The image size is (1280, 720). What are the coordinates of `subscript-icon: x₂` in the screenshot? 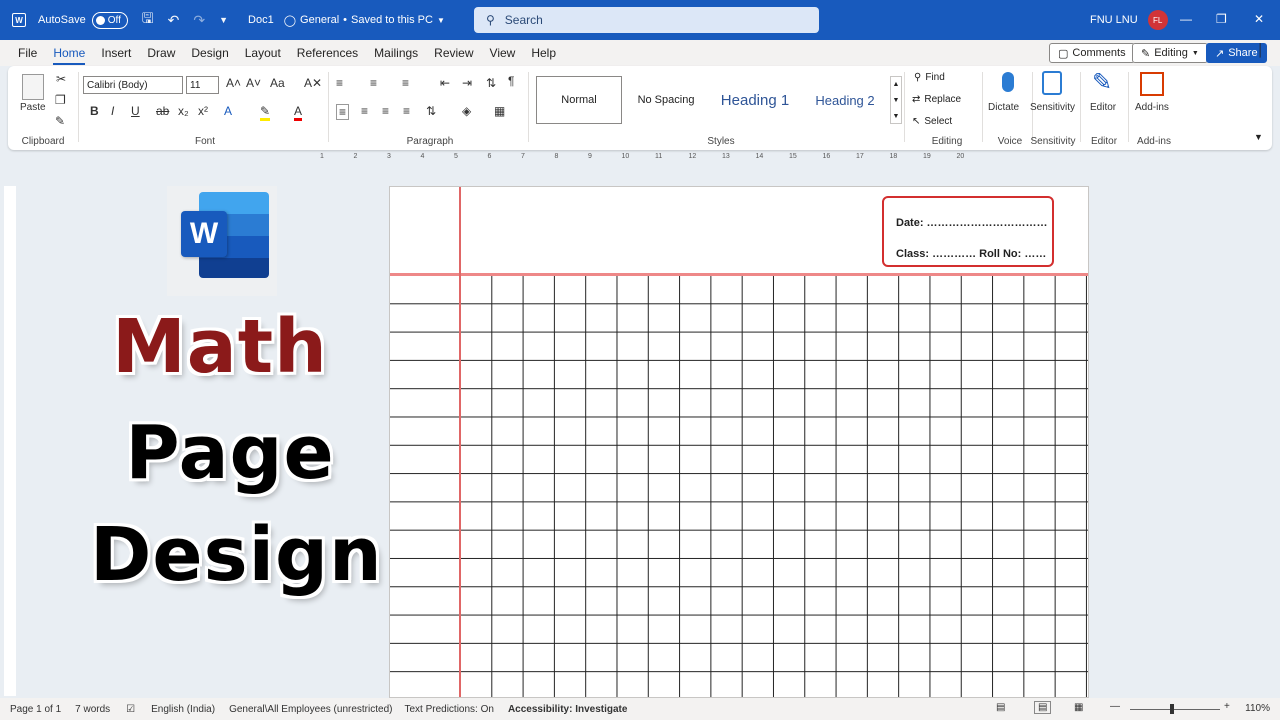 It's located at (183, 111).